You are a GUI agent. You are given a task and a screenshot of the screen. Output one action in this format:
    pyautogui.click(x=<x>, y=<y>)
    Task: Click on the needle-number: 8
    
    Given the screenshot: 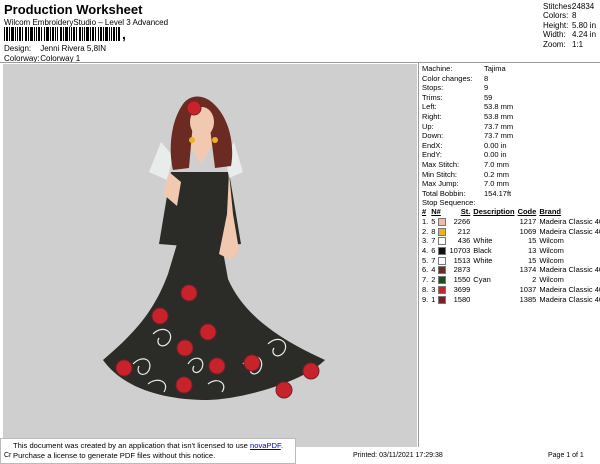 What is the action you would take?
    pyautogui.click(x=433, y=231)
    